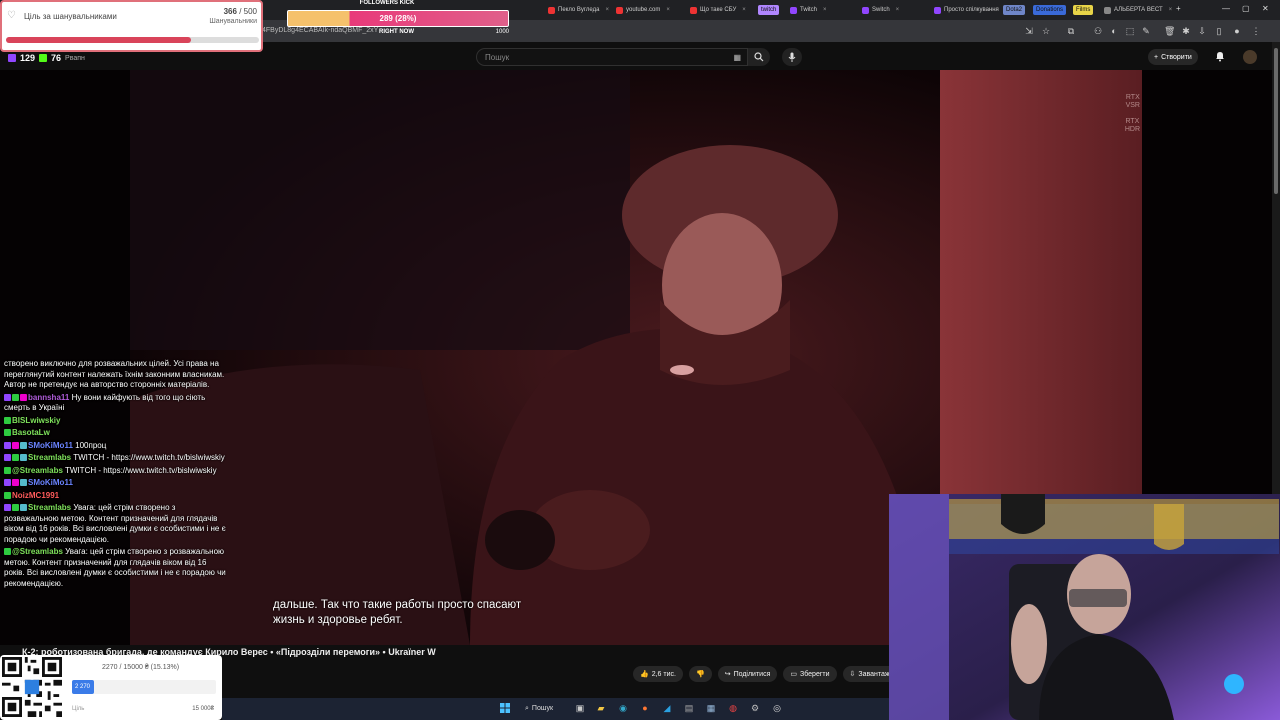 The height and width of the screenshot is (720, 1280). I want to click on telegram-icon: ◢, so click(667, 708).